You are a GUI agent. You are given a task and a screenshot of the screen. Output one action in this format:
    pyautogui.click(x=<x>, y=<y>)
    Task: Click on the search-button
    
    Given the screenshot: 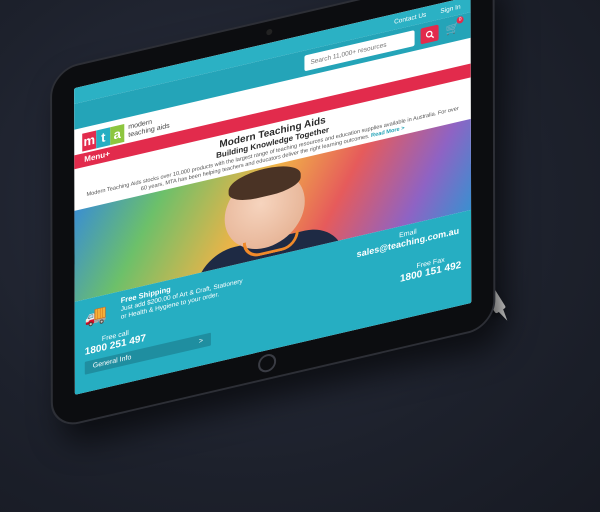 What is the action you would take?
    pyautogui.click(x=429, y=34)
    